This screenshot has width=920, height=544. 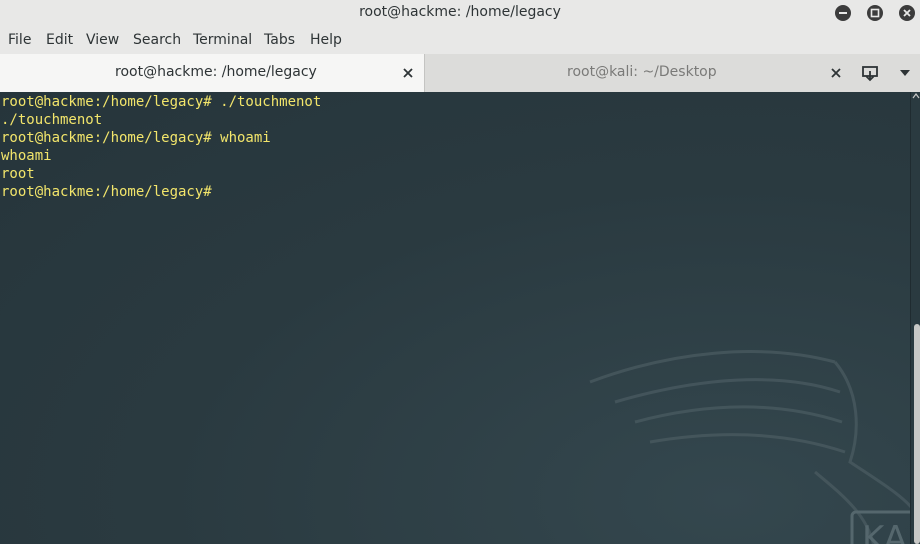 What do you see at coordinates (18, 174) in the screenshot?
I see `terminal-line: root` at bounding box center [18, 174].